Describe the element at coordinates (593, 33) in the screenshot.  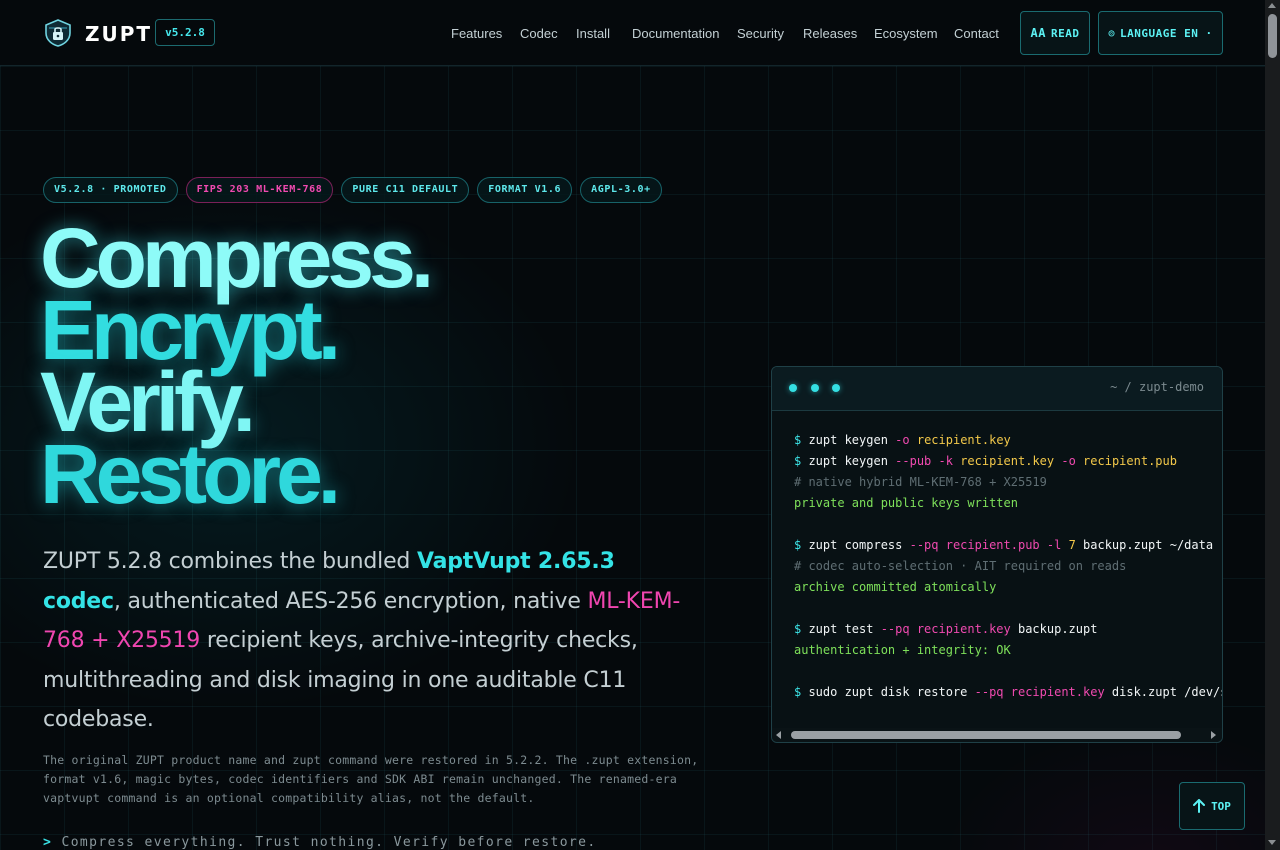
I see `nav-install: Install` at that location.